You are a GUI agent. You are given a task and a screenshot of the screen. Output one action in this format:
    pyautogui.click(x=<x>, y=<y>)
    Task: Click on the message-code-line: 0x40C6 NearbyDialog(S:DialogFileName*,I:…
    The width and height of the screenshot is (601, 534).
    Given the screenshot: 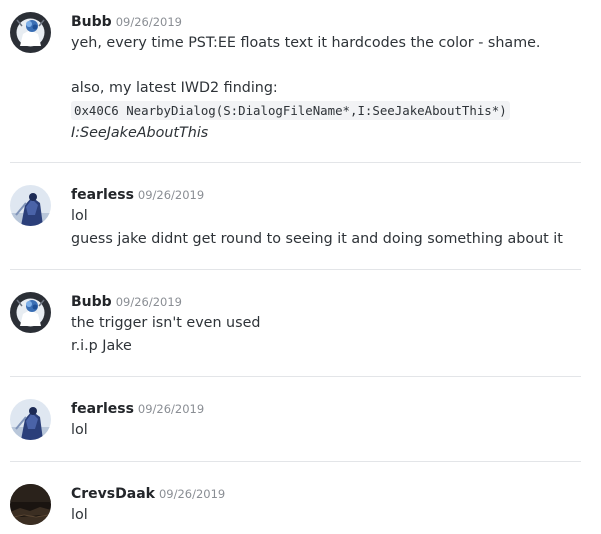 What is the action you would take?
    pyautogui.click(x=331, y=111)
    